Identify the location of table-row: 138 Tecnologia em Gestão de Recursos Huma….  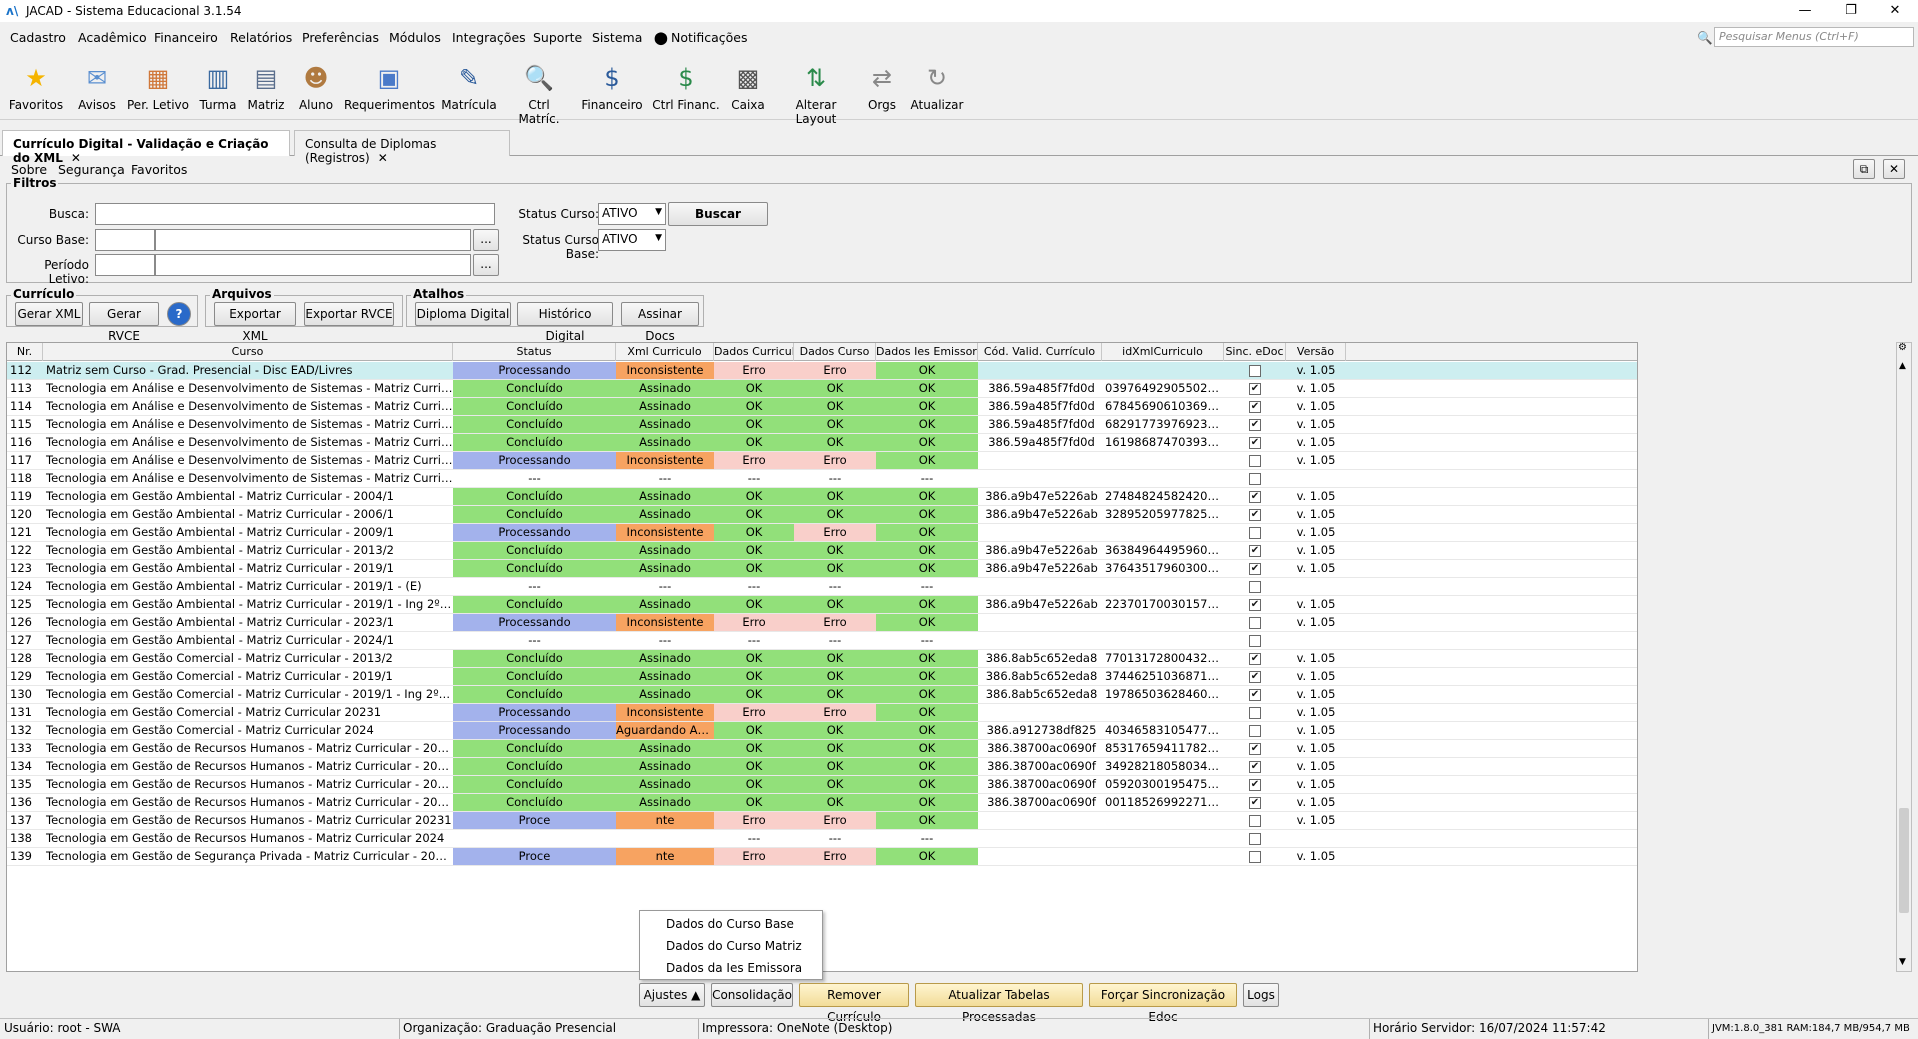
(822, 839).